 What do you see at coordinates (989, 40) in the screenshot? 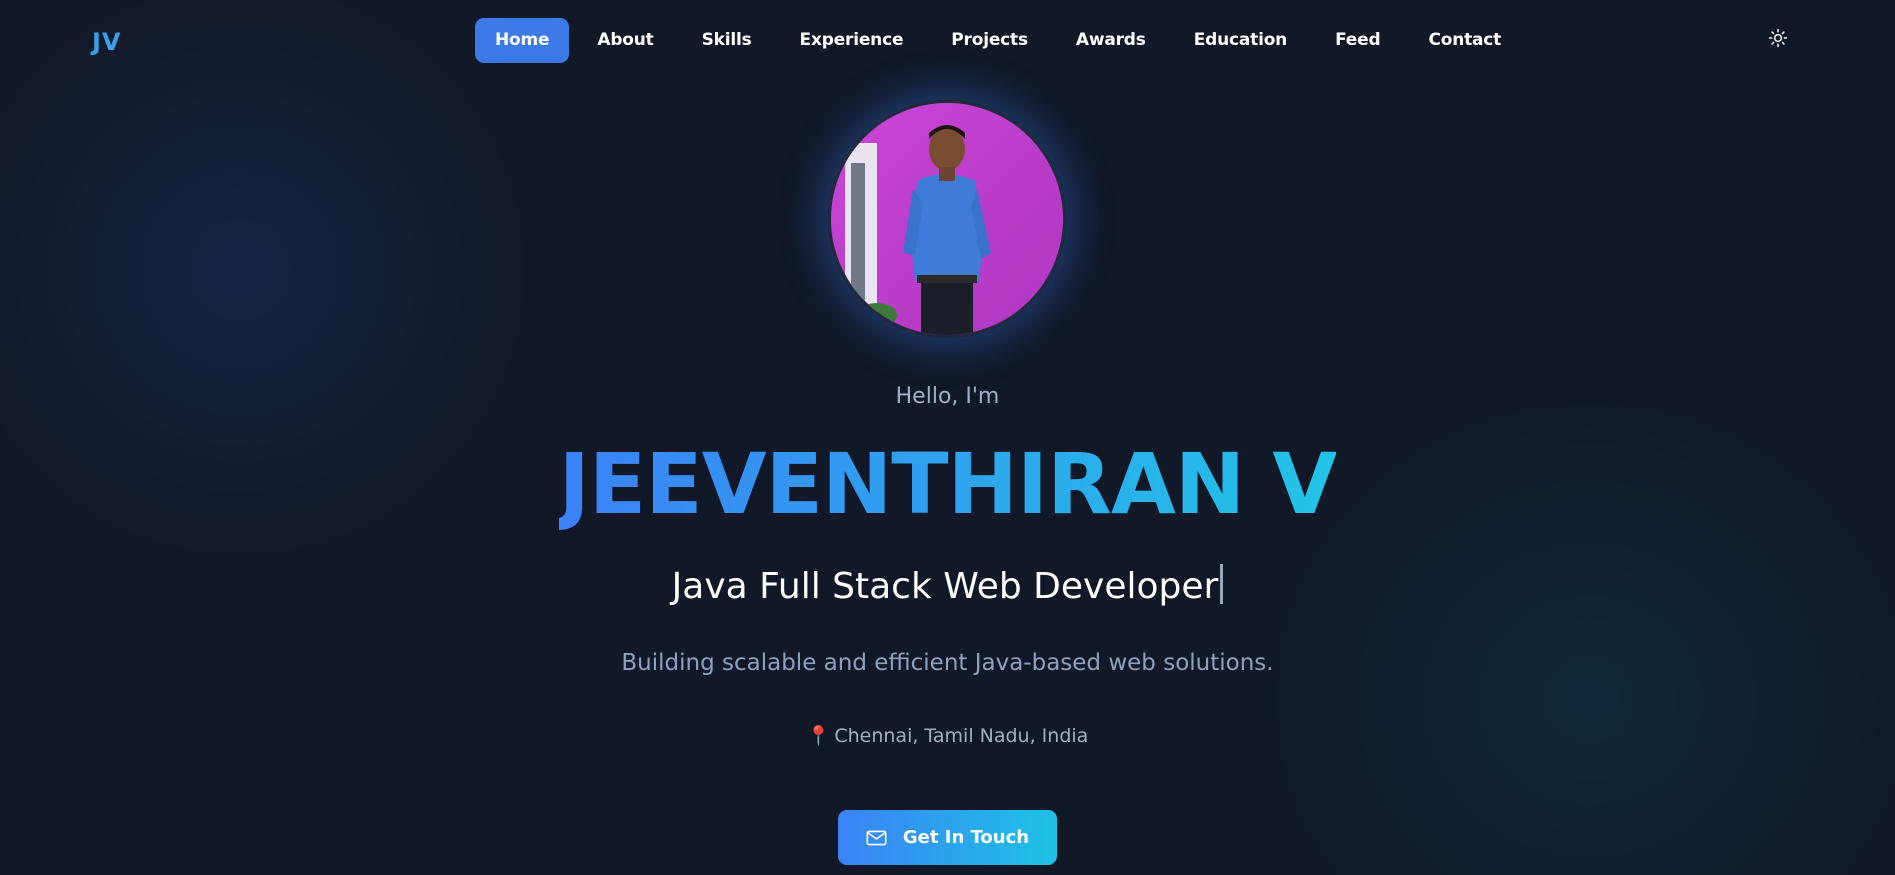
I see `nav-item-projects: Projects` at bounding box center [989, 40].